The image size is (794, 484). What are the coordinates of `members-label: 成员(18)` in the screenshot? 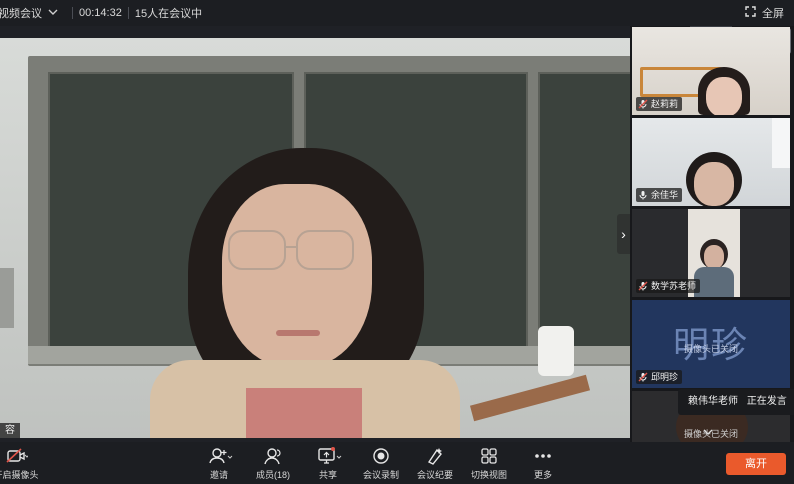 It's located at (272, 475).